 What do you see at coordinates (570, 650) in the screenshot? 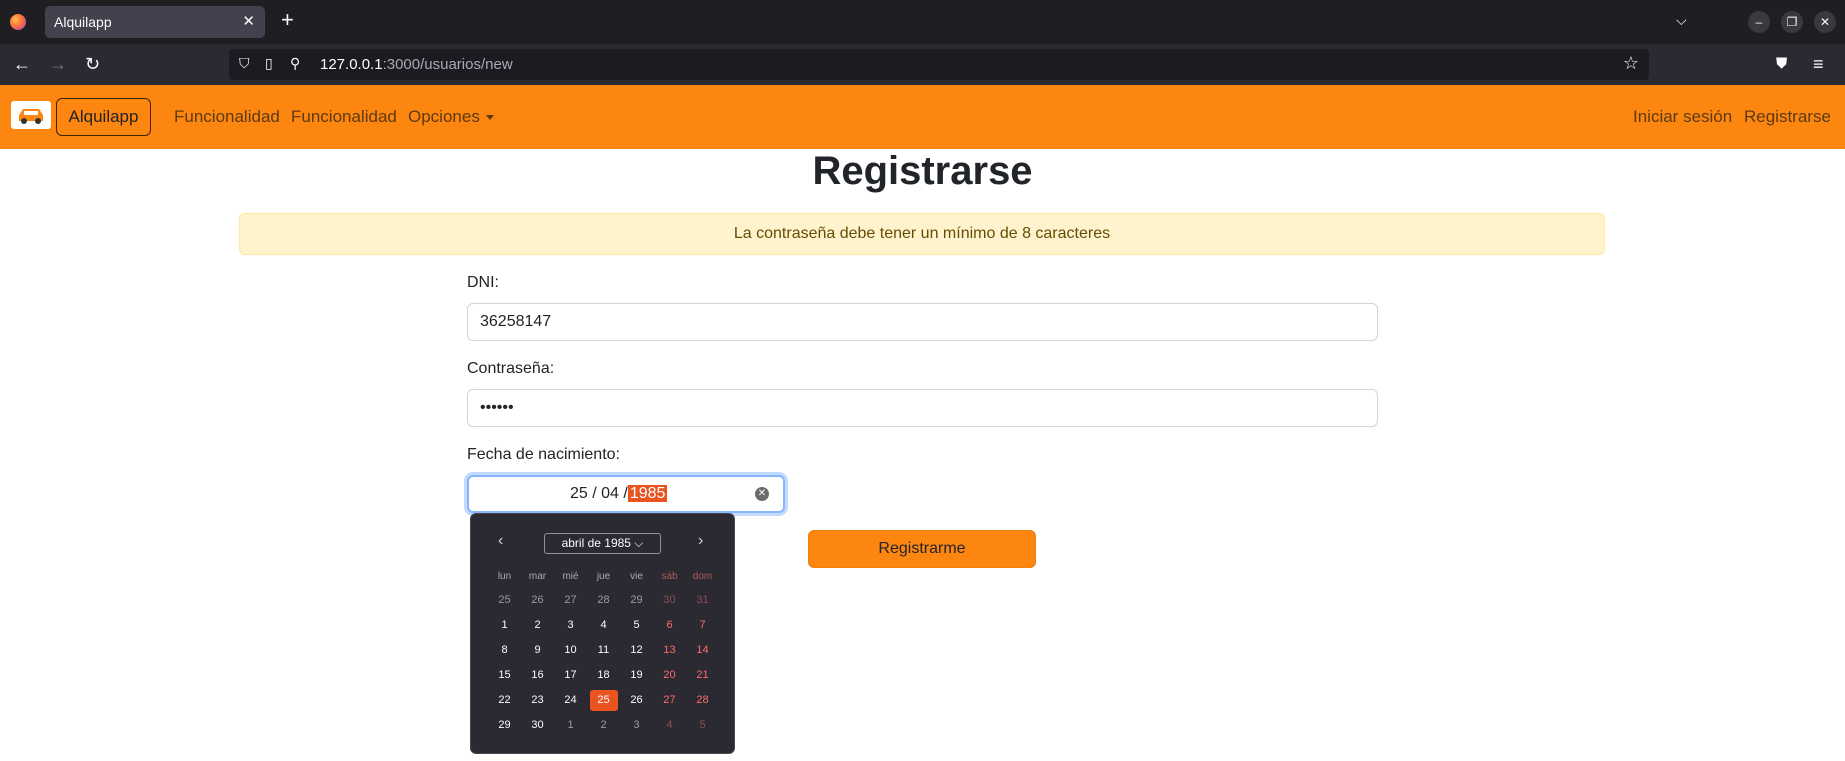
I see `calendar-day: 10` at bounding box center [570, 650].